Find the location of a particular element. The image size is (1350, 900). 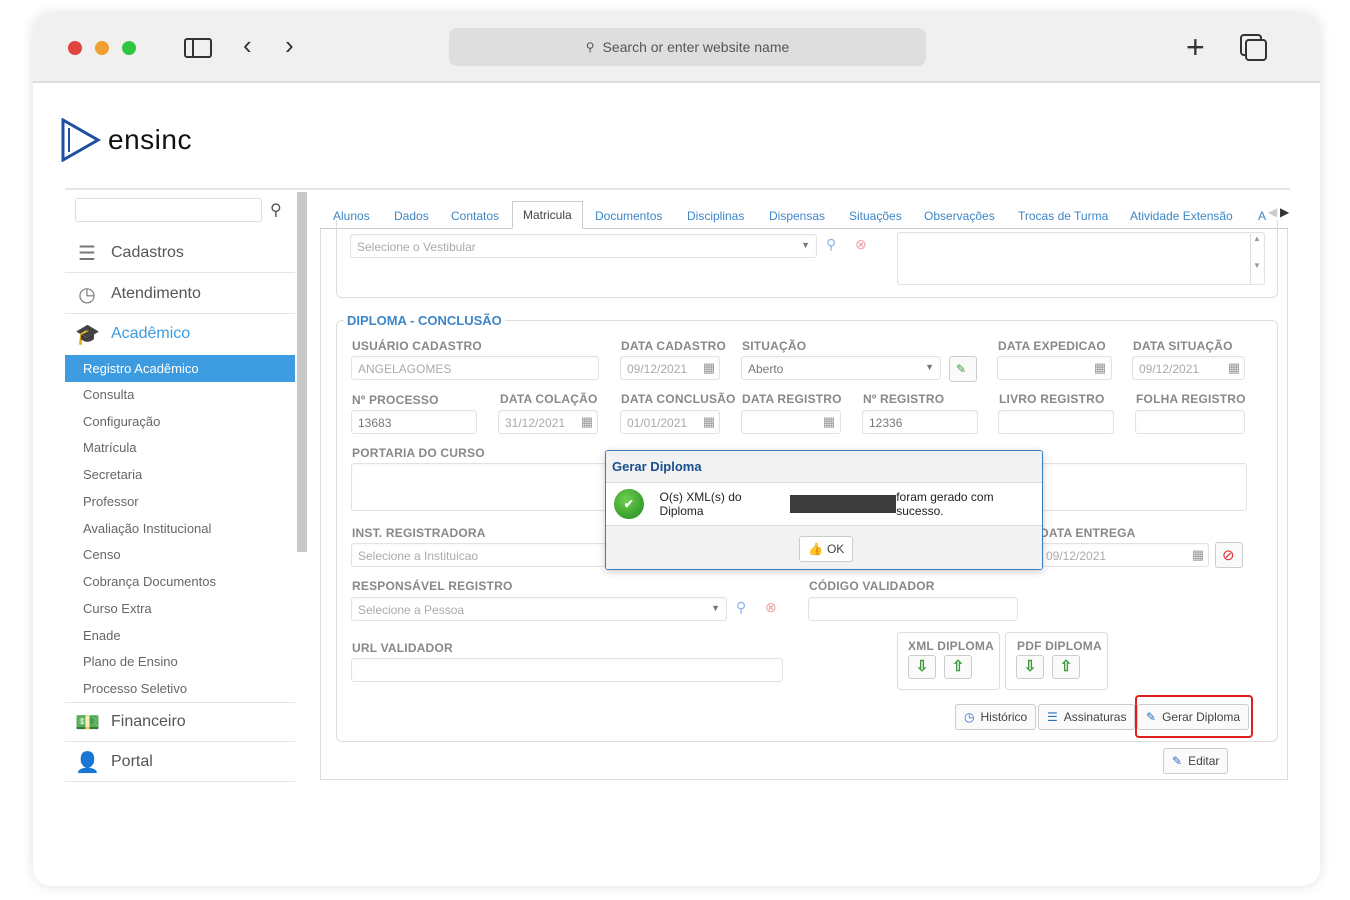

situacao-select: Aberto ▼ is located at coordinates (841, 368).